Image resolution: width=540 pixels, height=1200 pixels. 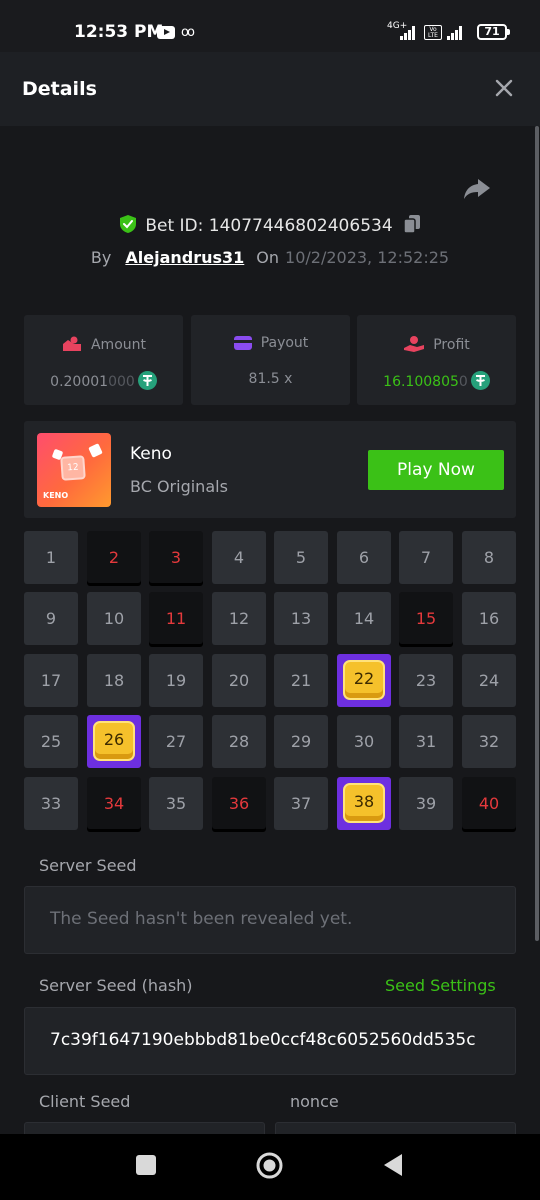 What do you see at coordinates (426, 741) in the screenshot?
I see `cell-number: 31` at bounding box center [426, 741].